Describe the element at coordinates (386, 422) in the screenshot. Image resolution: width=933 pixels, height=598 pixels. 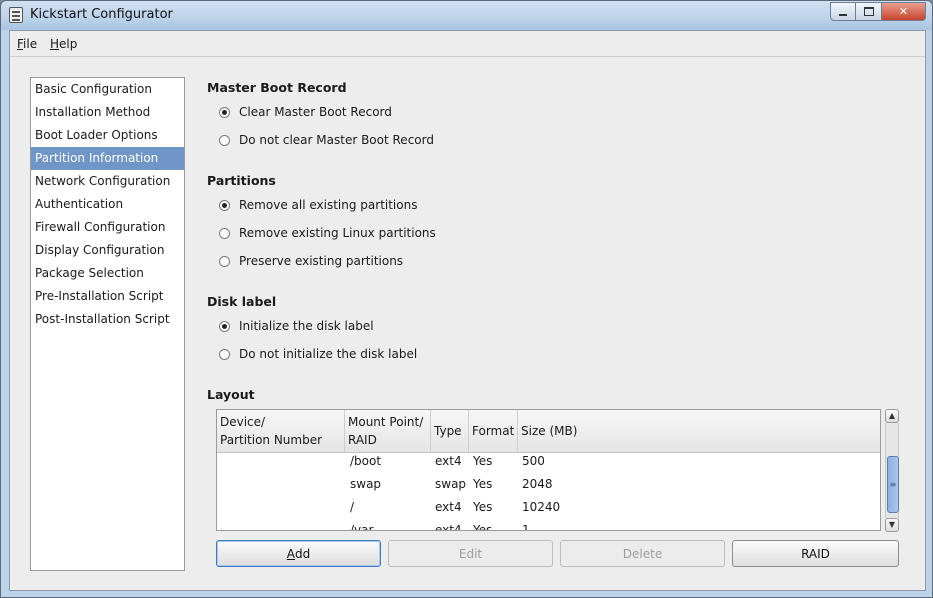
I see `column-header-mount-line1: Mount Point/` at that location.